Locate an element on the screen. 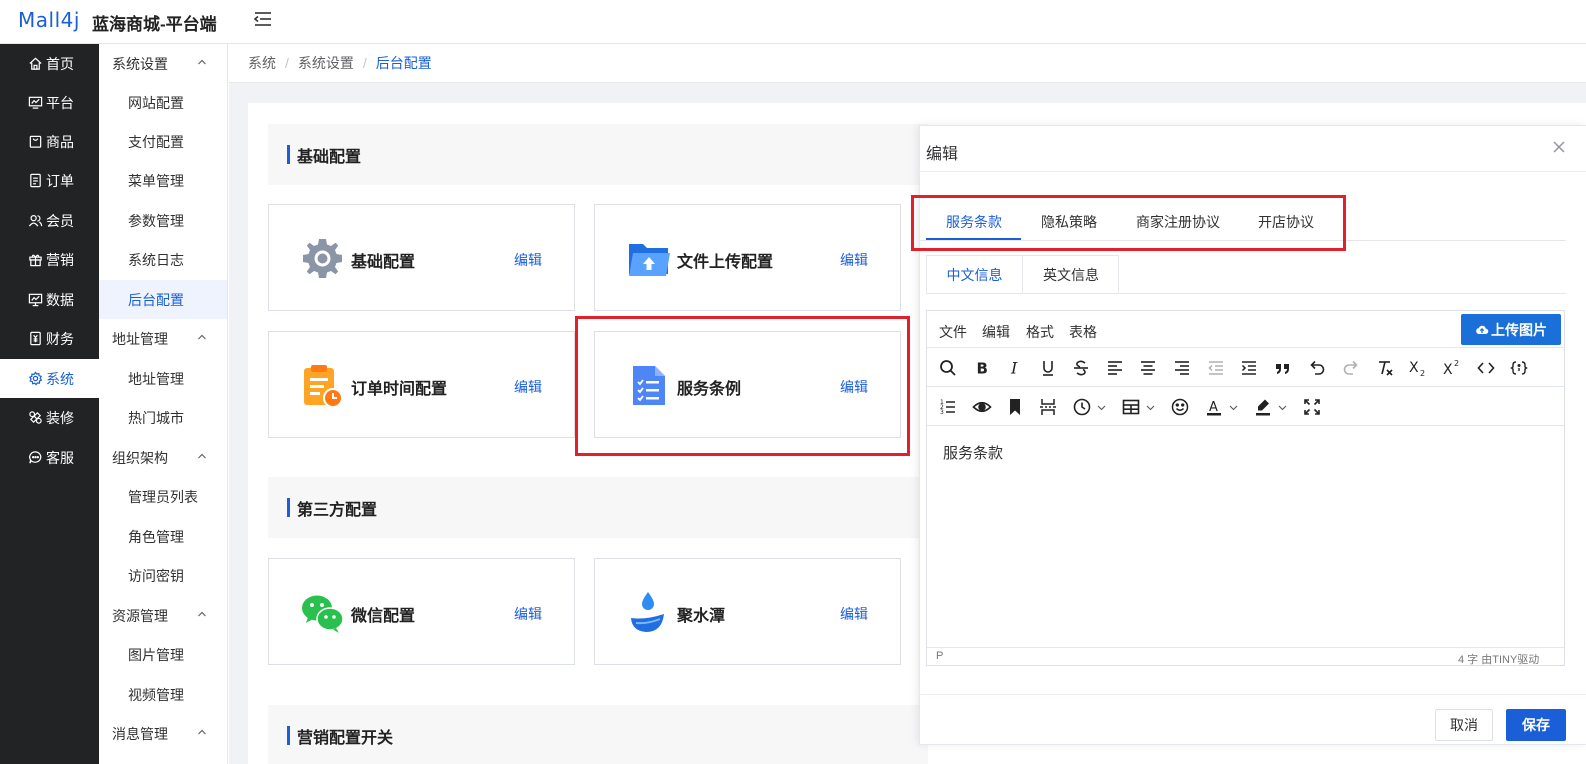 This screenshot has height=764, width=1586. tab-english-info: 英文信息 is located at coordinates (1071, 275).